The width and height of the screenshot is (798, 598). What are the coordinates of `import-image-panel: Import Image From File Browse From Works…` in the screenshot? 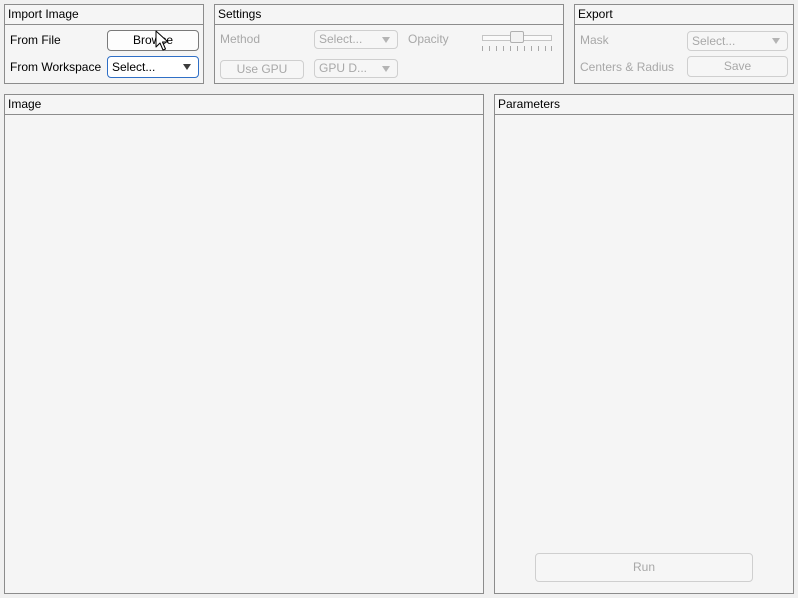 It's located at (104, 44).